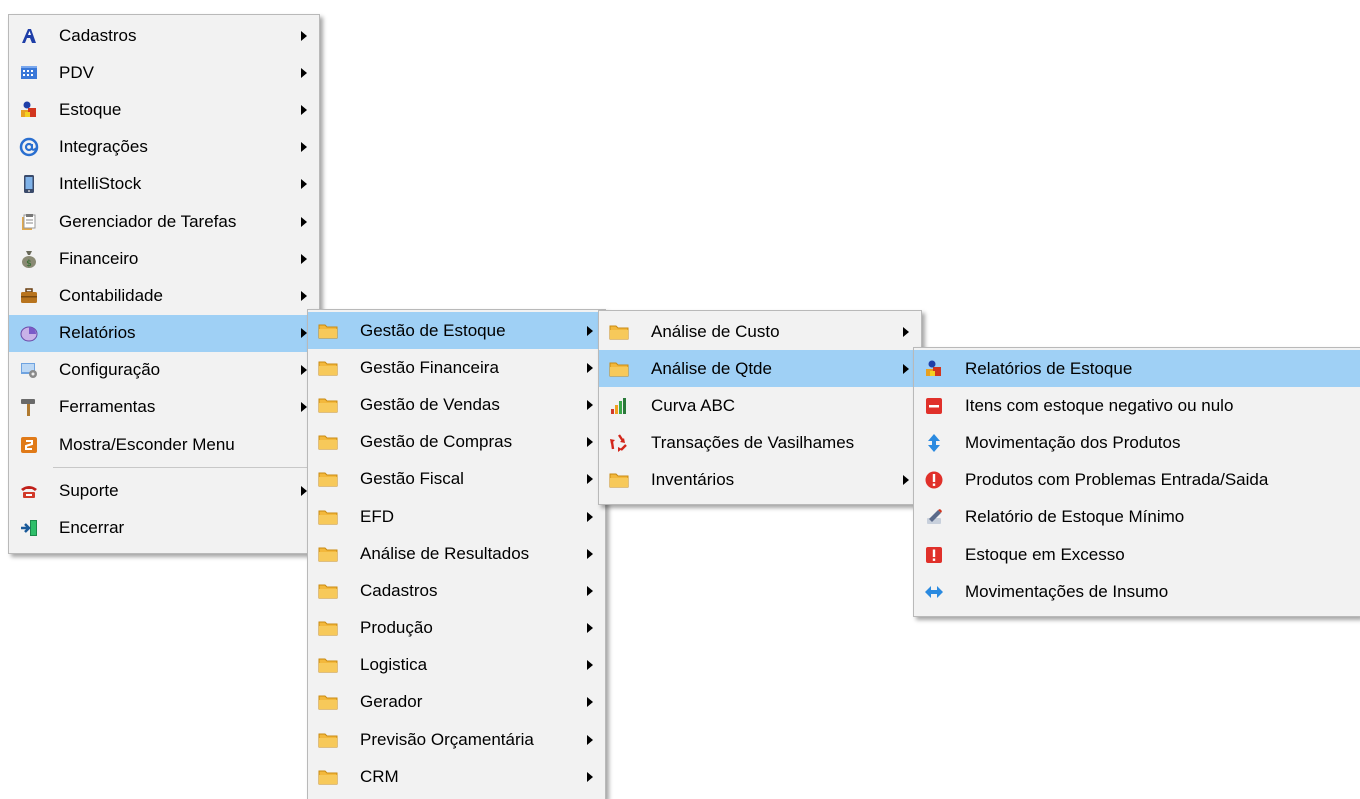 Image resolution: width=1360 pixels, height=799 pixels. I want to click on submenu-item-inventarios: Inventários, so click(760, 480).